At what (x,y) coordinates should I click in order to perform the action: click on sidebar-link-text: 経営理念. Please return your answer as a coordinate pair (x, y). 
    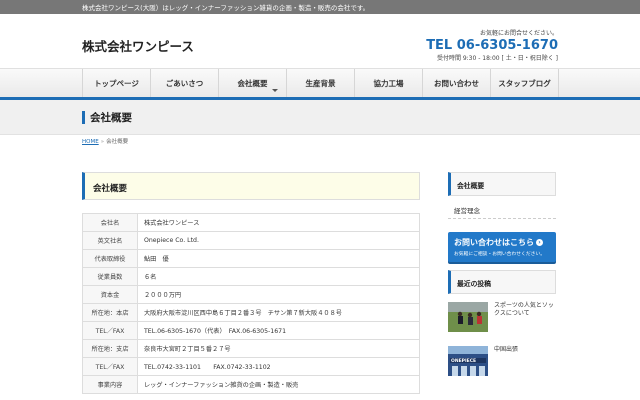
    Looking at the image, I should click on (467, 211).